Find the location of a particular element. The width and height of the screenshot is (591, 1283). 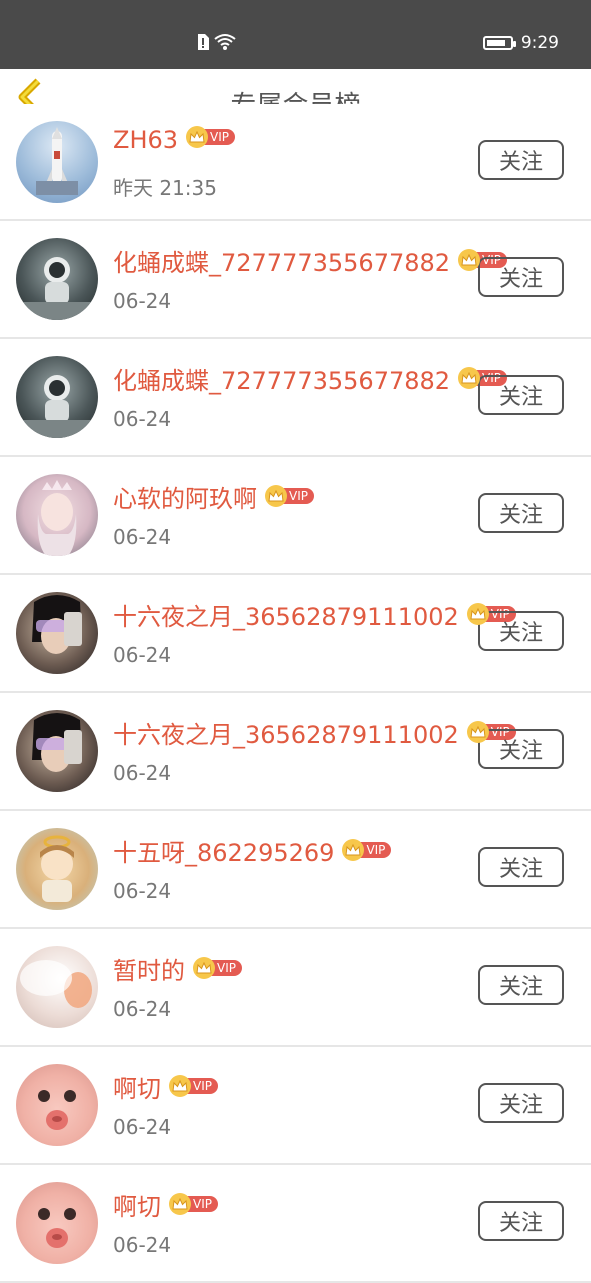

member-name: 暂时的 is located at coordinates (149, 971).